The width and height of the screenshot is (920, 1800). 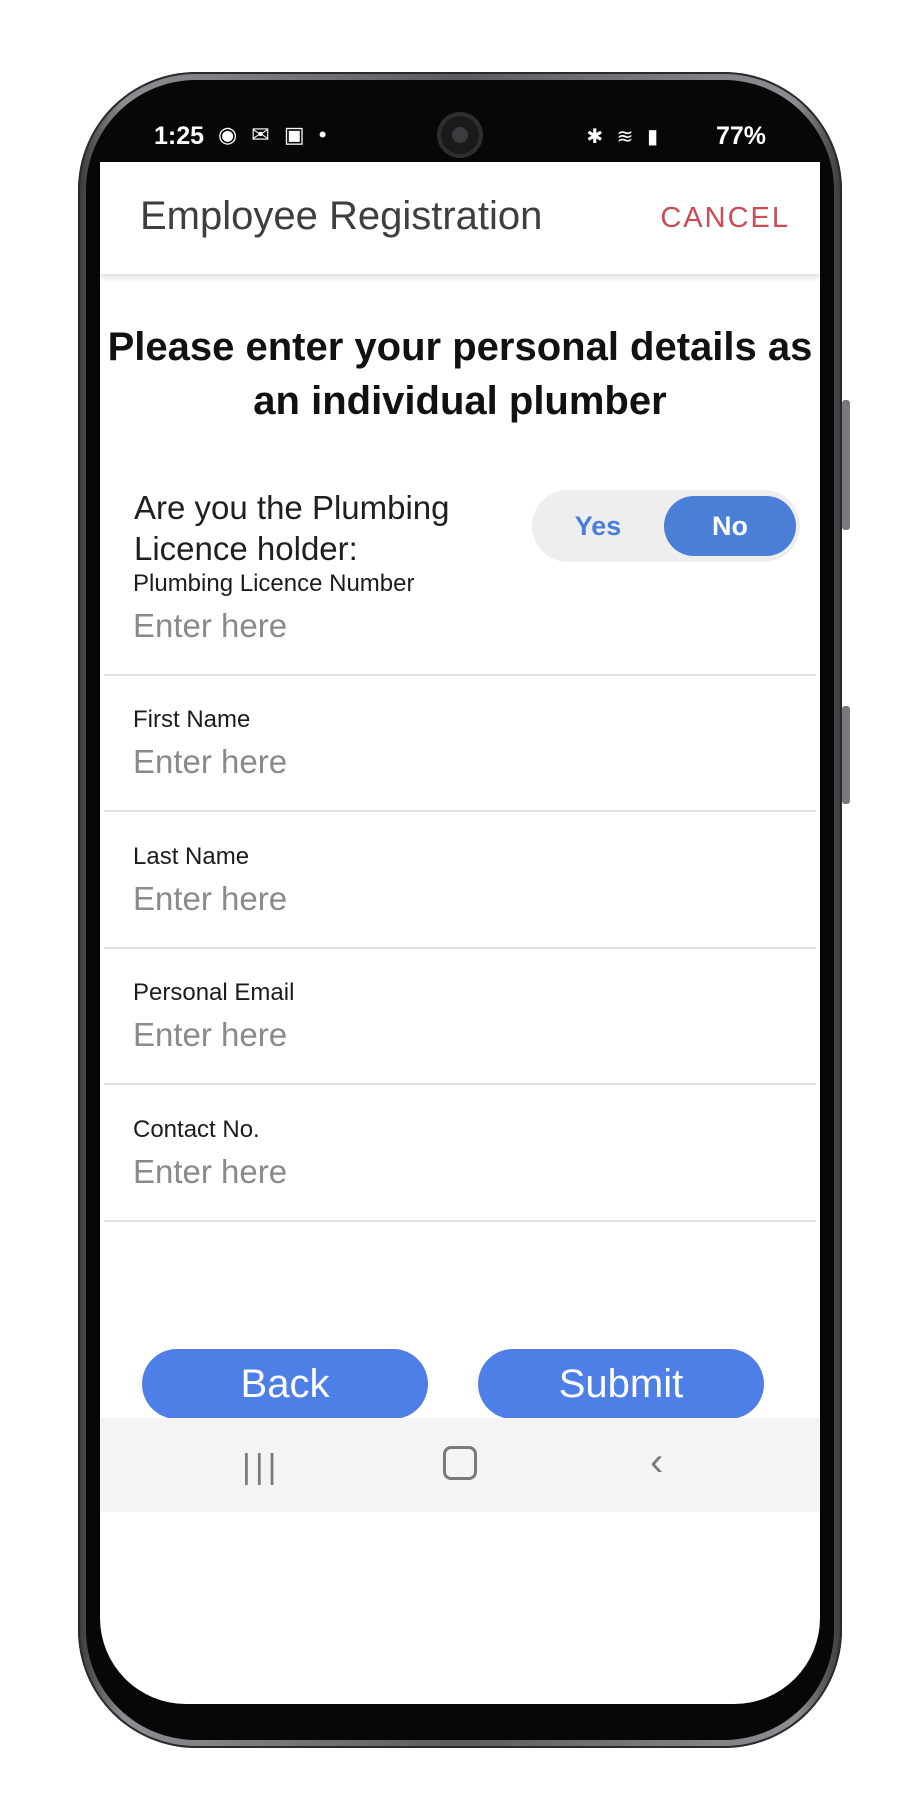 I want to click on personal-email-field: Personal Email, so click(x=460, y=1025).